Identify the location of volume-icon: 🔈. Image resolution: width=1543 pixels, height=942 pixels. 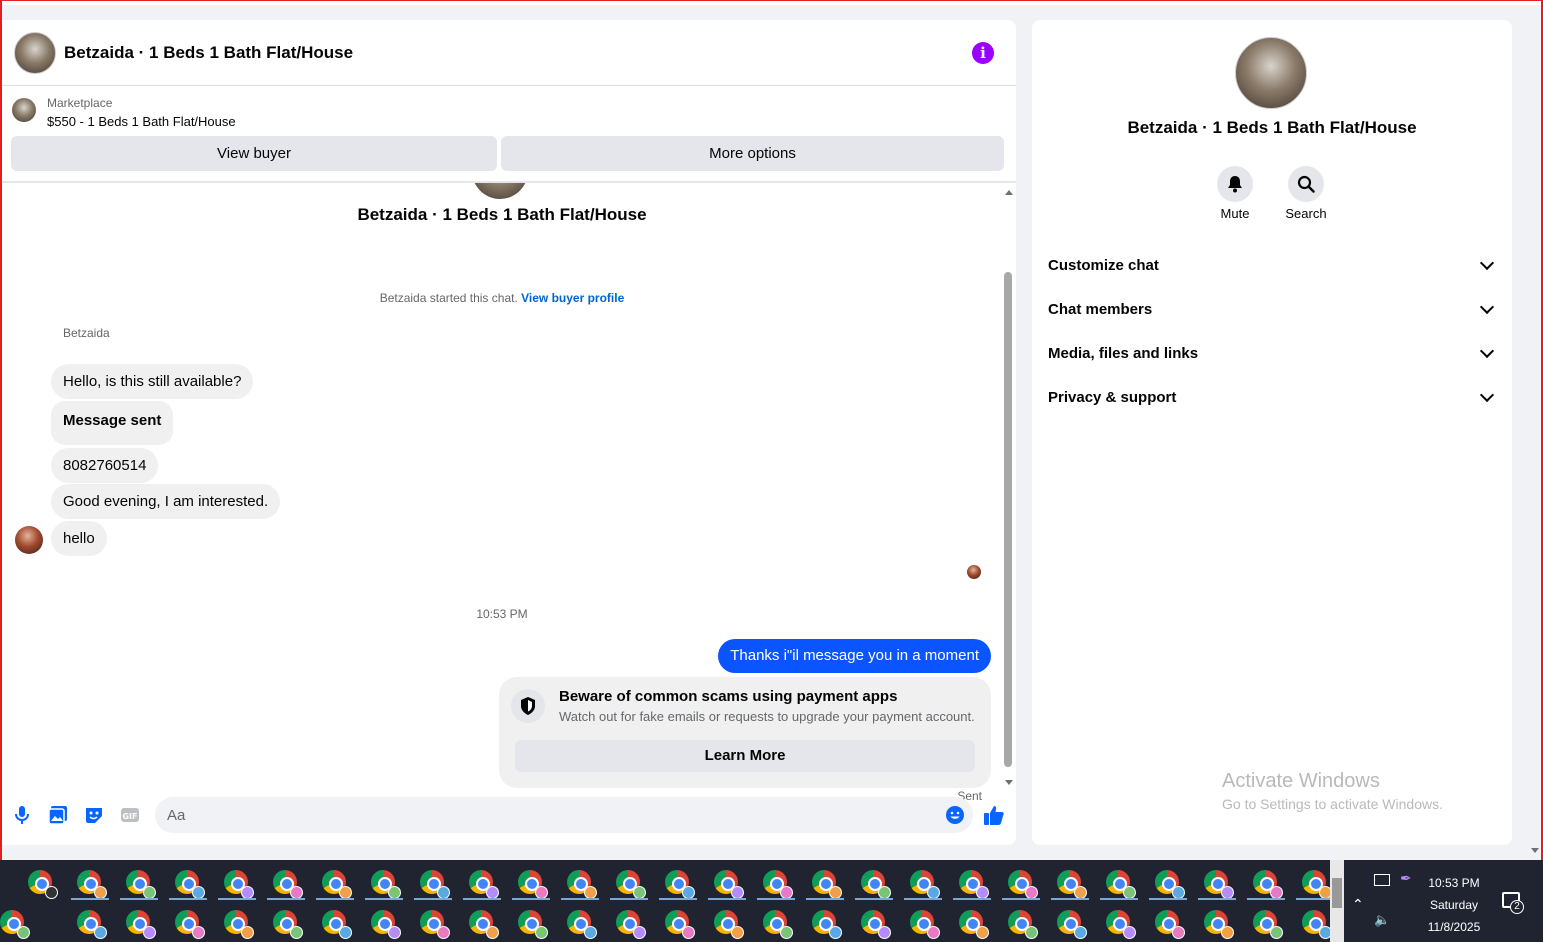
(1382, 920).